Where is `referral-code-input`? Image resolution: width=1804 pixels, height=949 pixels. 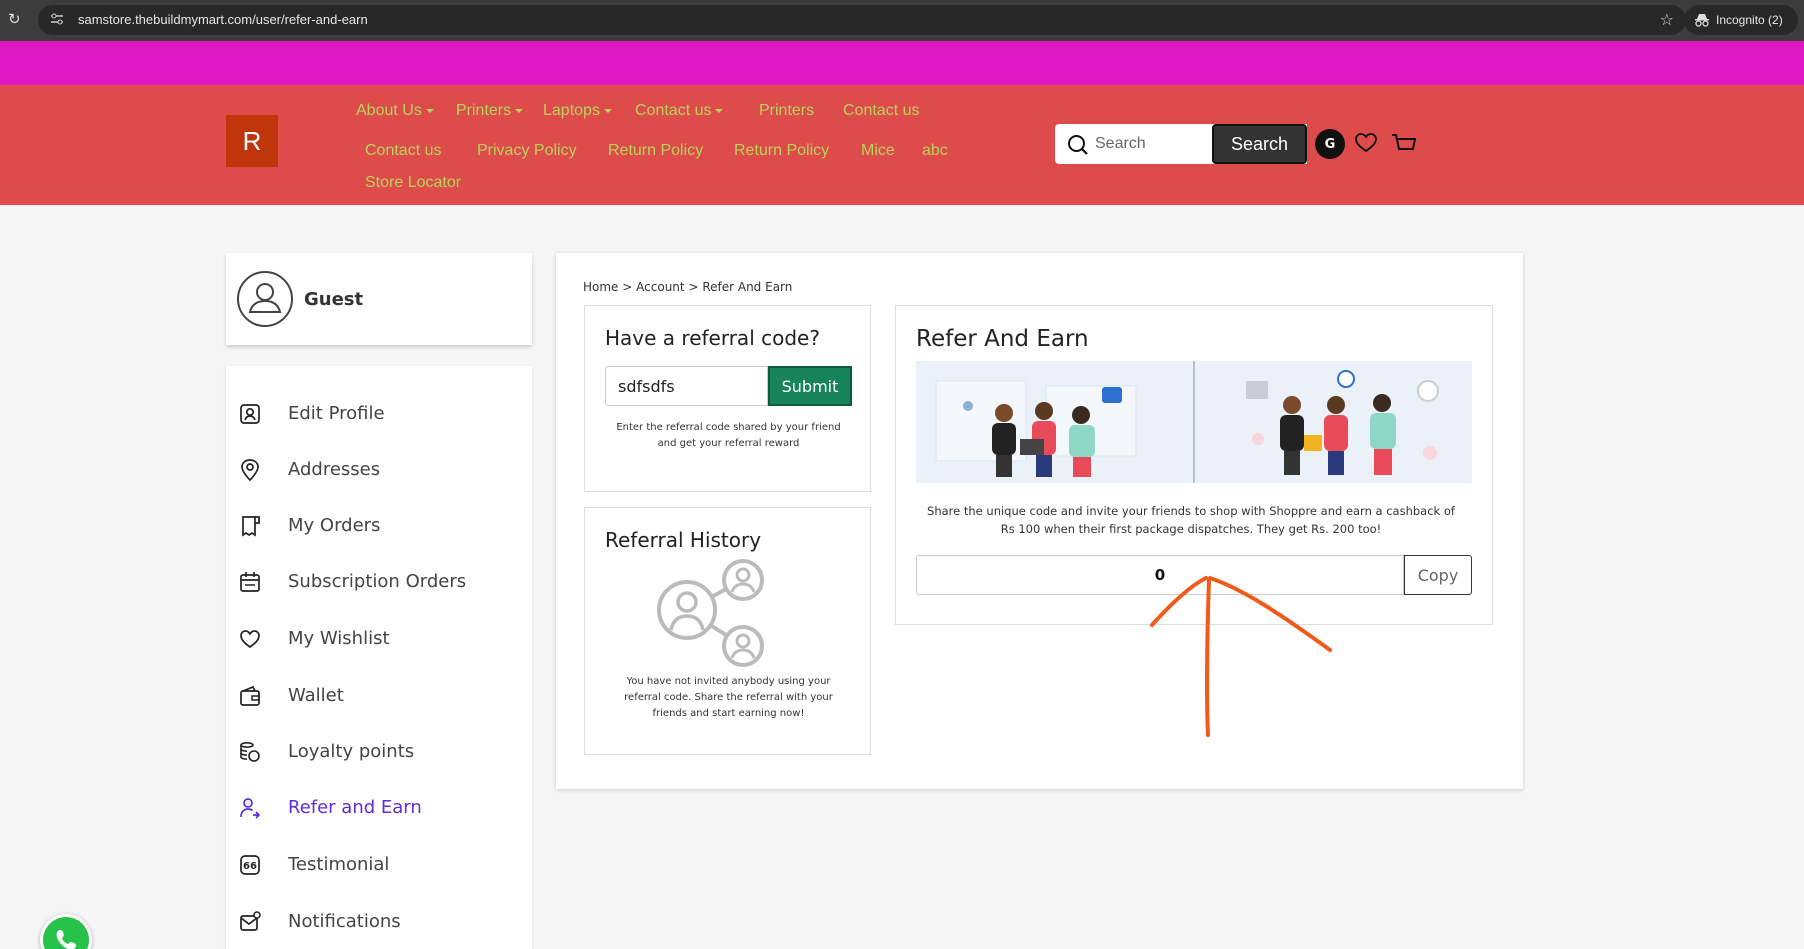
referral-code-input is located at coordinates (686, 386).